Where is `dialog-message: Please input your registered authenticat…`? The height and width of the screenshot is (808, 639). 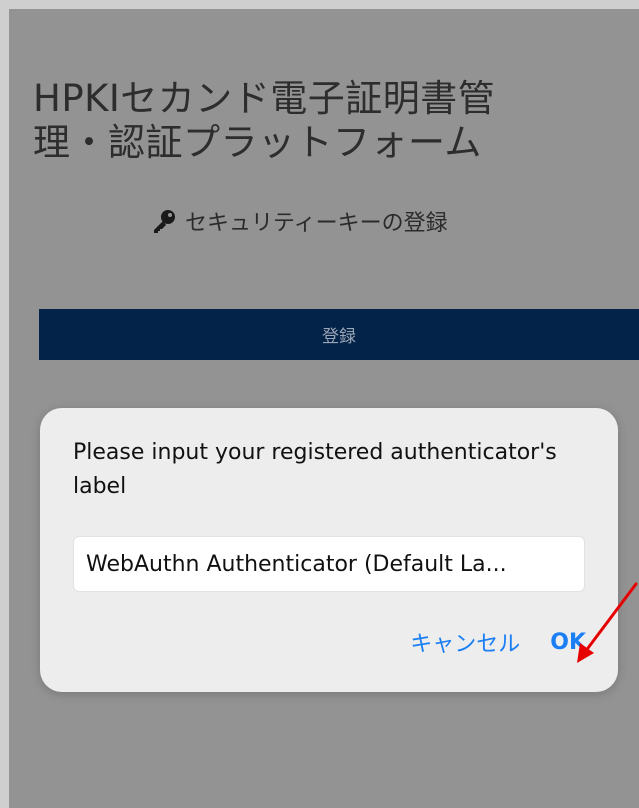
dialog-message: Please input your registered authenticat… is located at coordinates (315, 469).